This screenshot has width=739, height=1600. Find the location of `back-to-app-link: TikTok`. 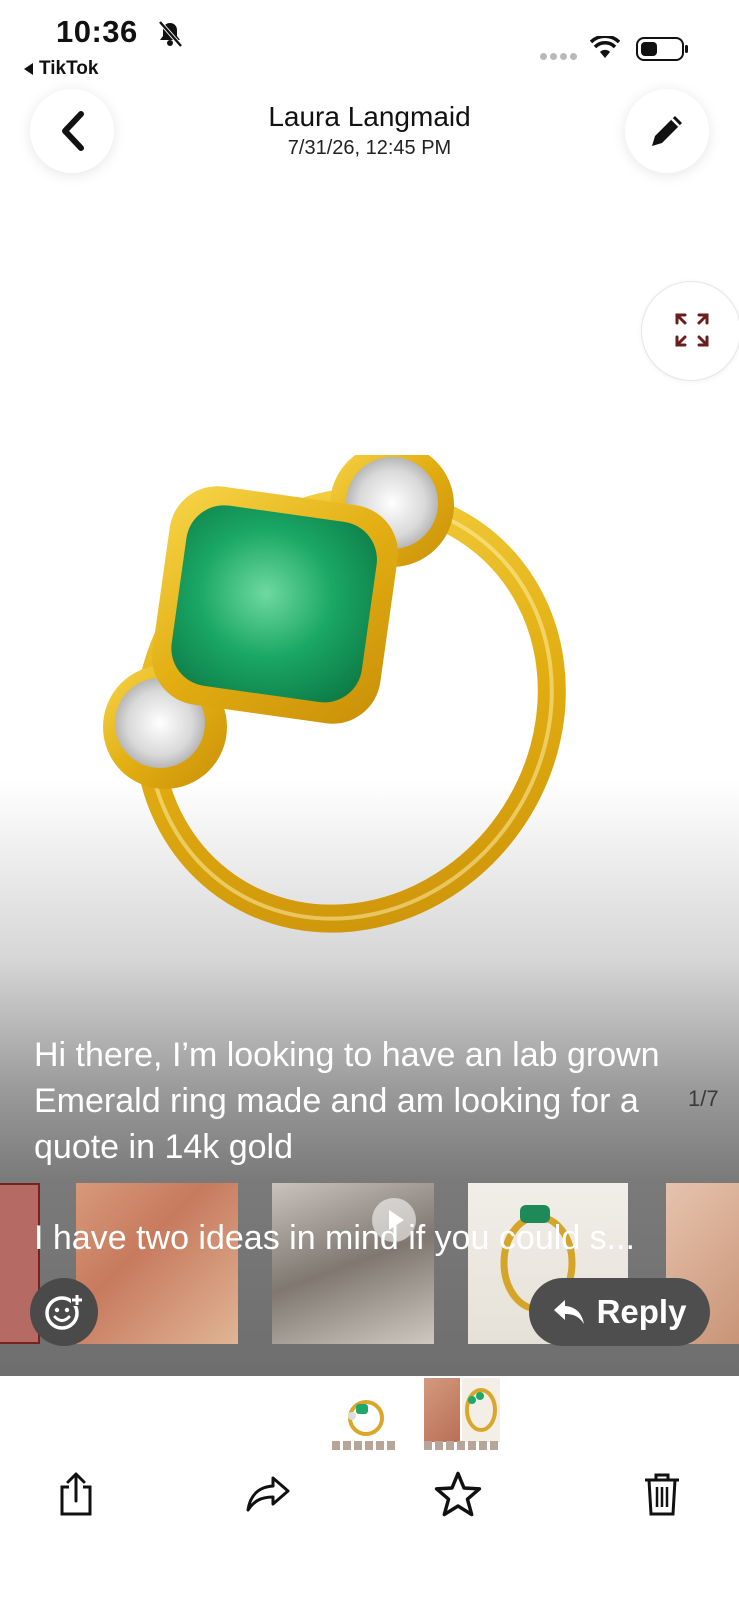

back-to-app-link: TikTok is located at coordinates (61, 69).